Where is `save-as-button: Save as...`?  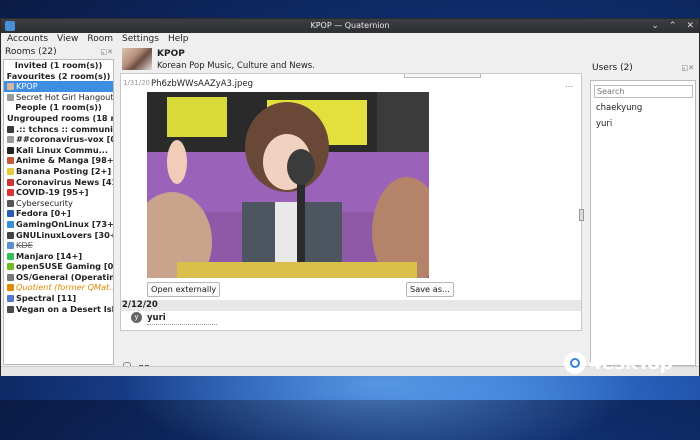
save-as-button: Save as... is located at coordinates (430, 289).